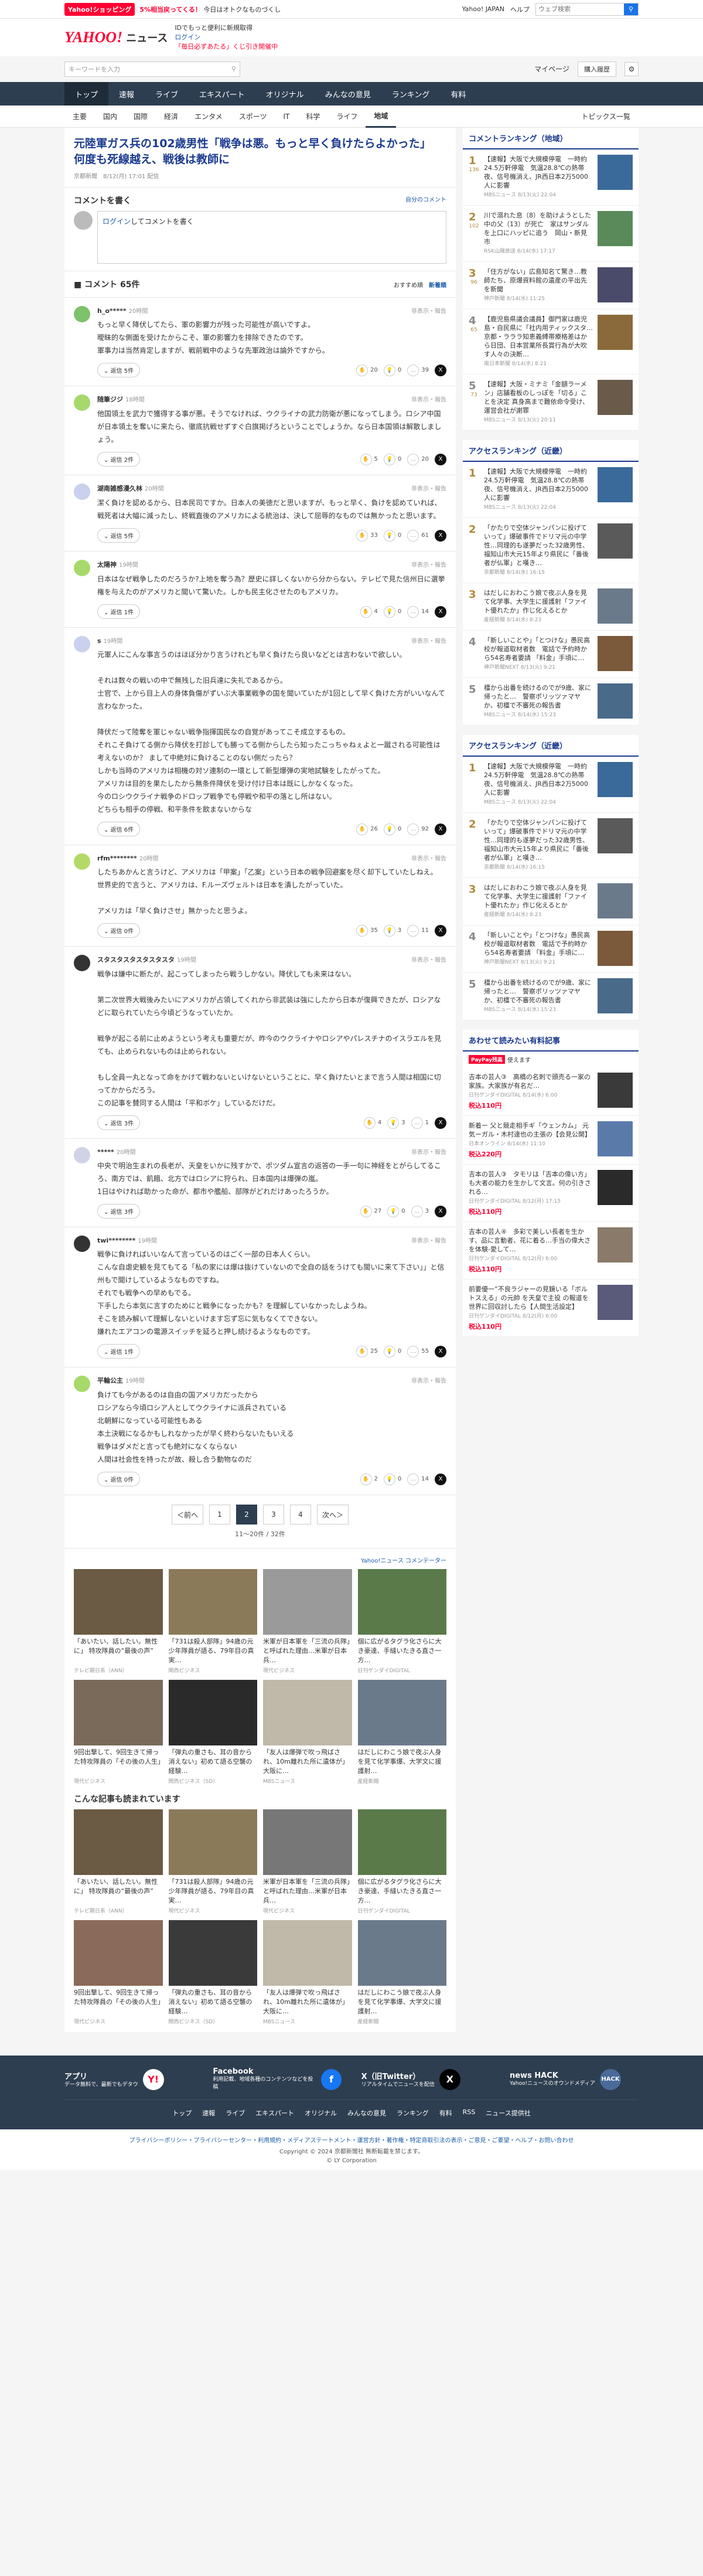  I want to click on page-button: 1, so click(219, 1514).